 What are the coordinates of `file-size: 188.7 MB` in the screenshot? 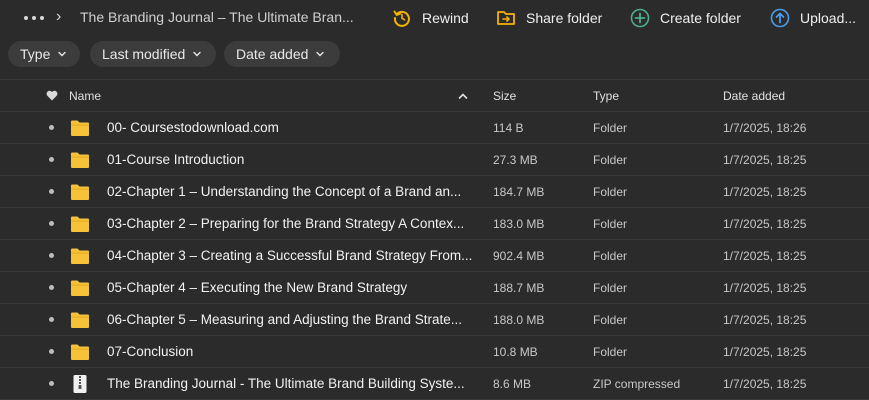 It's located at (519, 287).